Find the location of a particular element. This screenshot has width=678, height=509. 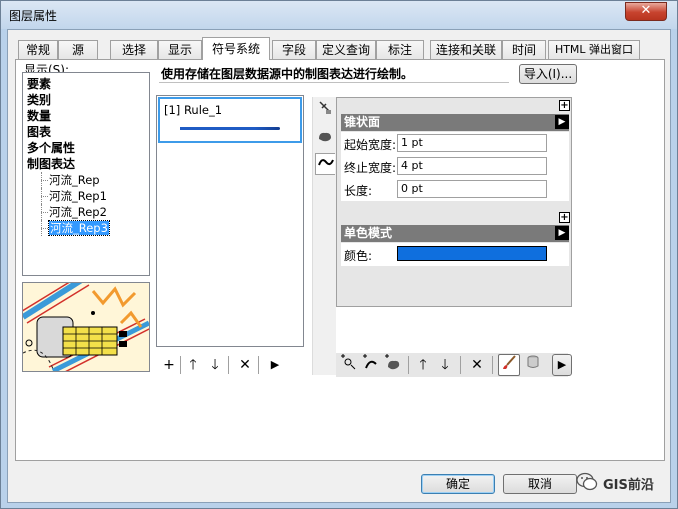

tab-selection: 选择 is located at coordinates (134, 49).